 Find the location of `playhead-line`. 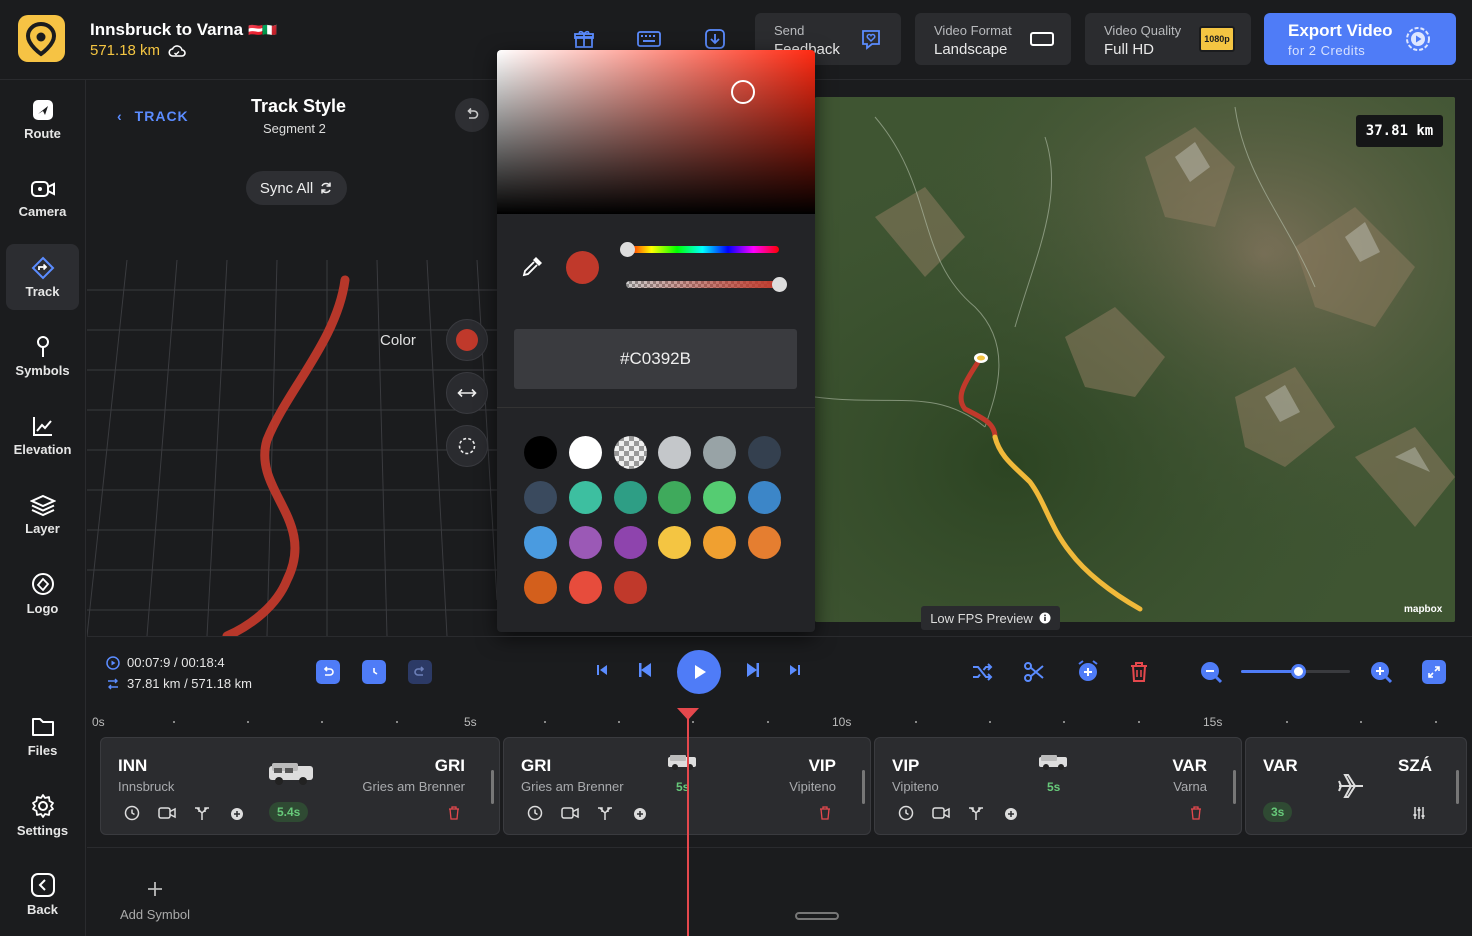

playhead-line is located at coordinates (688, 827).